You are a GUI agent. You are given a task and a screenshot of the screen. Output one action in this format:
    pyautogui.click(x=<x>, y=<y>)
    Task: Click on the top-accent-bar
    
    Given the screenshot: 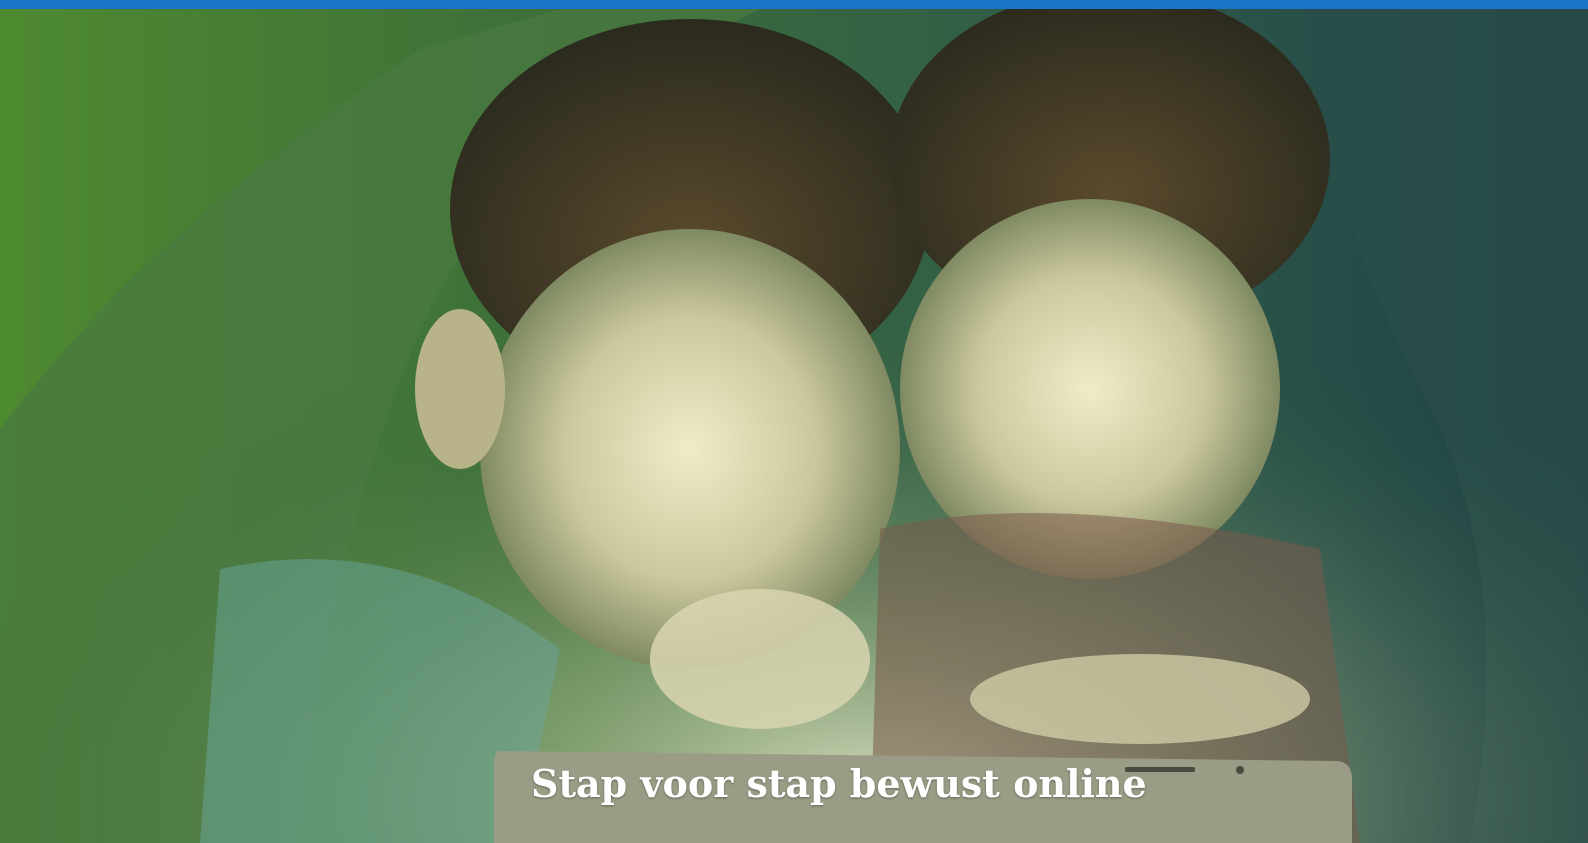 What is the action you would take?
    pyautogui.click(x=794, y=4)
    